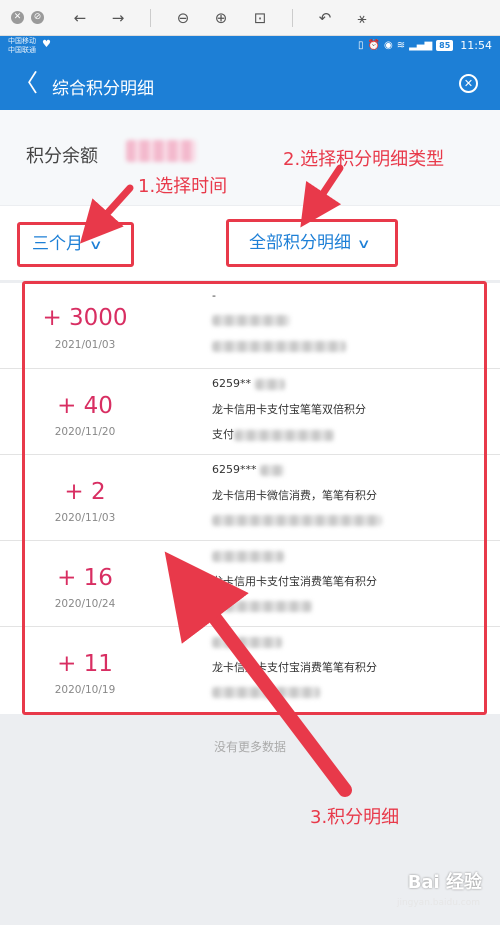 This screenshot has width=500, height=925. I want to click on zoom-in-icon: ⊕, so click(221, 18).